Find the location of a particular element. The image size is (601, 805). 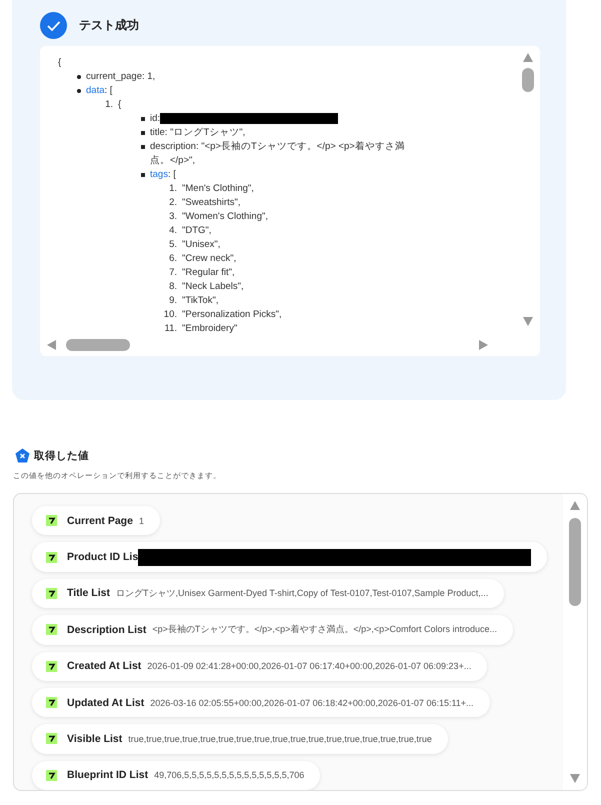

code-text: "Neck Labels", is located at coordinates (213, 287).